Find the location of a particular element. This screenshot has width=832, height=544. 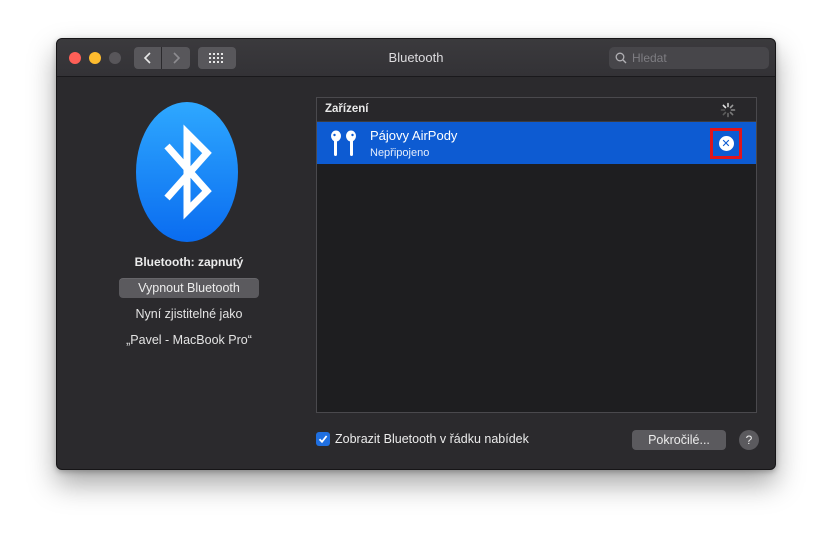

bluetooth-logo-icon is located at coordinates (187, 172).